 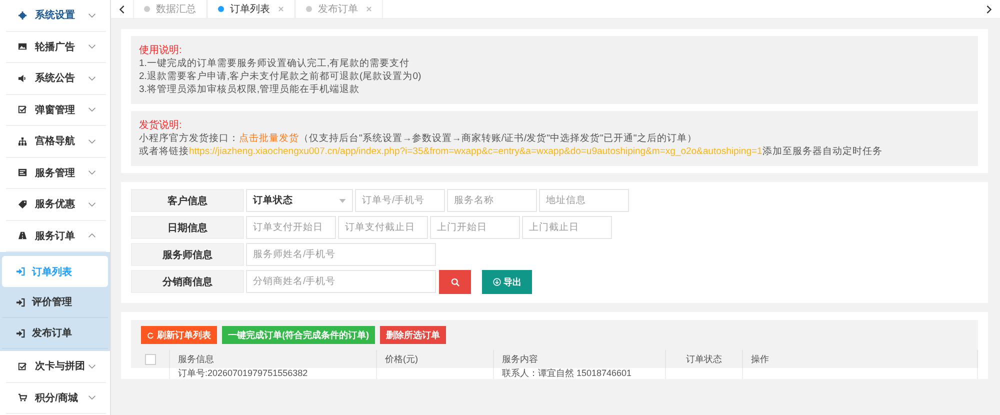 I want to click on sidebar-item: 服务管理, so click(x=56, y=173).